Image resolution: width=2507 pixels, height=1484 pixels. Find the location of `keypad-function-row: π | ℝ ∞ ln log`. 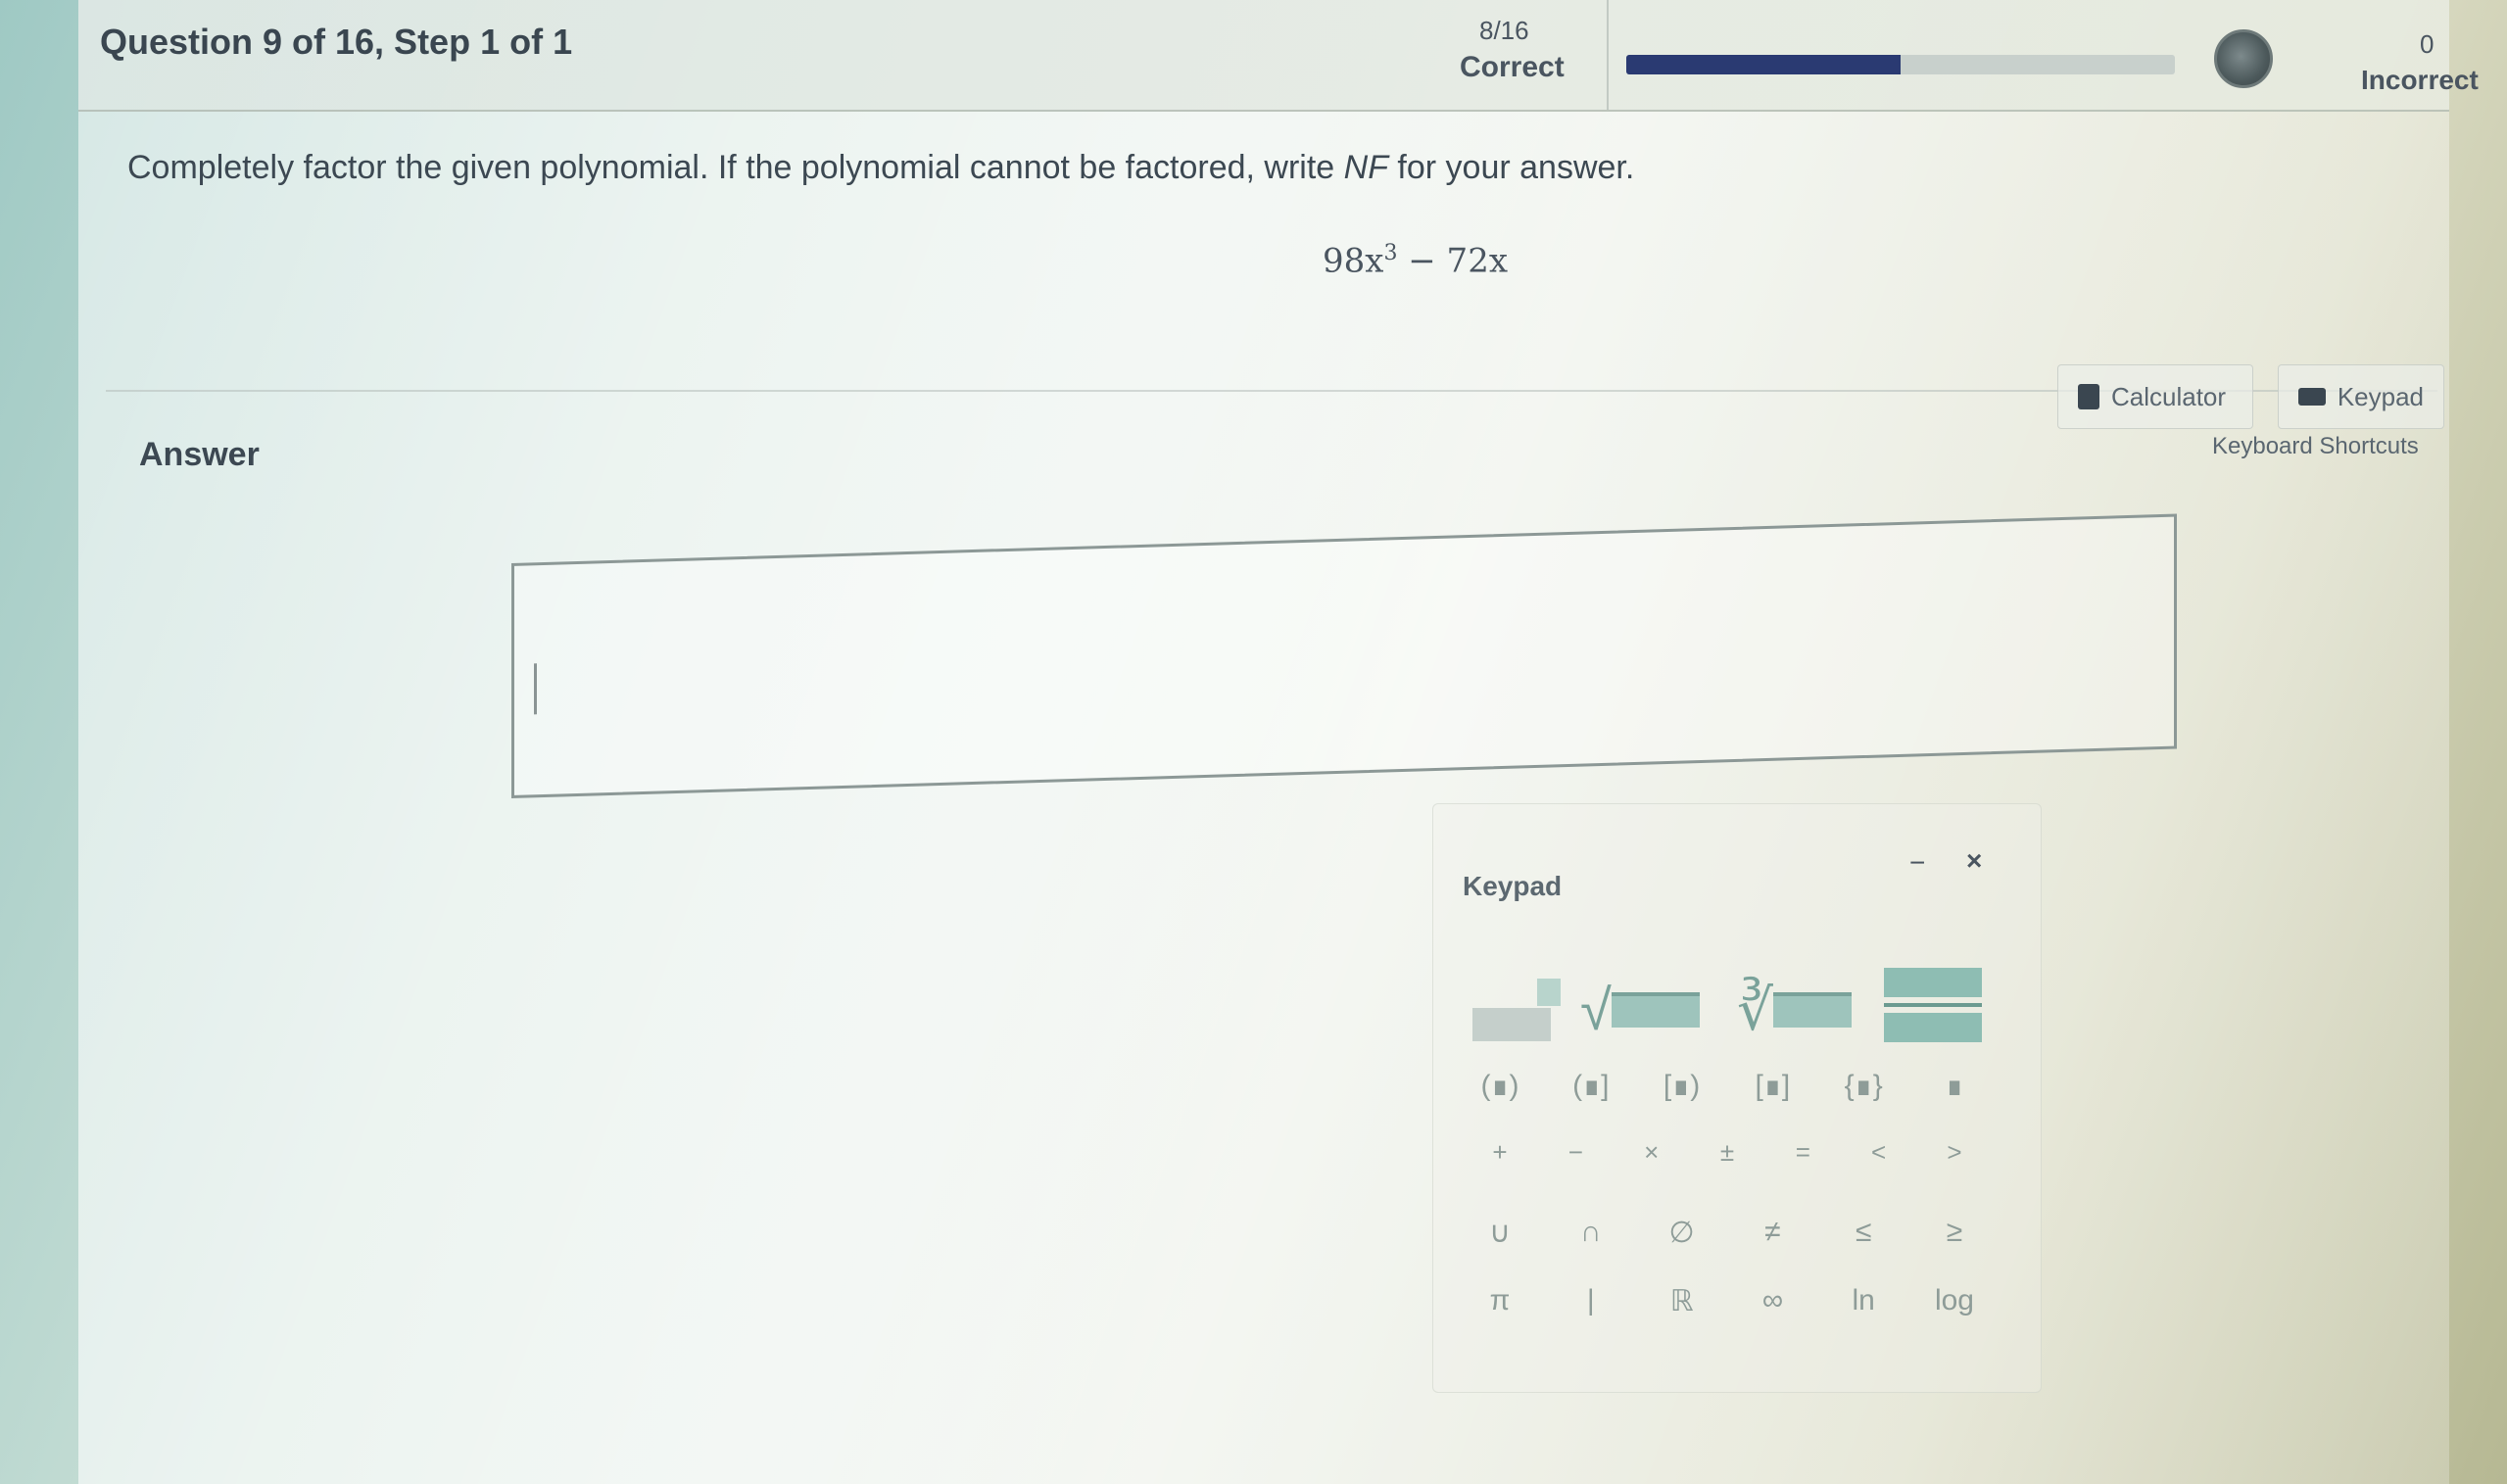

keypad-function-row: π | ℝ ∞ ln log is located at coordinates (1727, 1301).